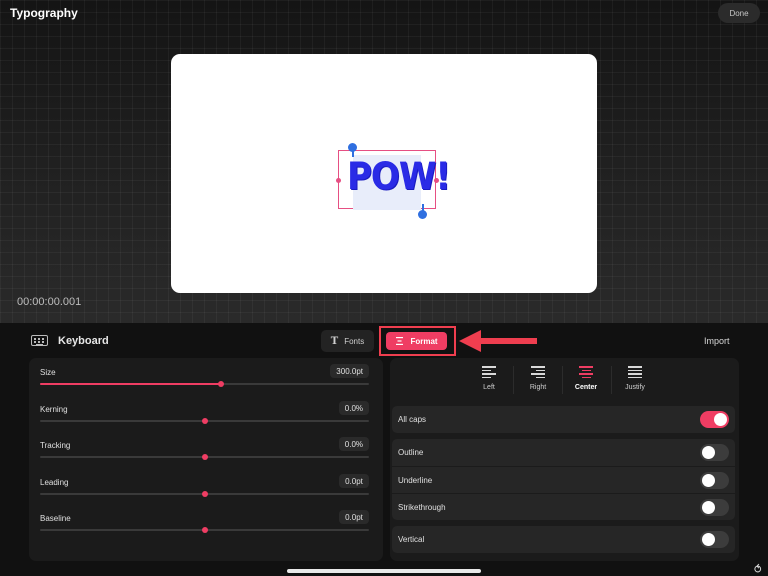 This screenshot has width=768, height=576. I want to click on vertical-group: Vertical, so click(563, 539).